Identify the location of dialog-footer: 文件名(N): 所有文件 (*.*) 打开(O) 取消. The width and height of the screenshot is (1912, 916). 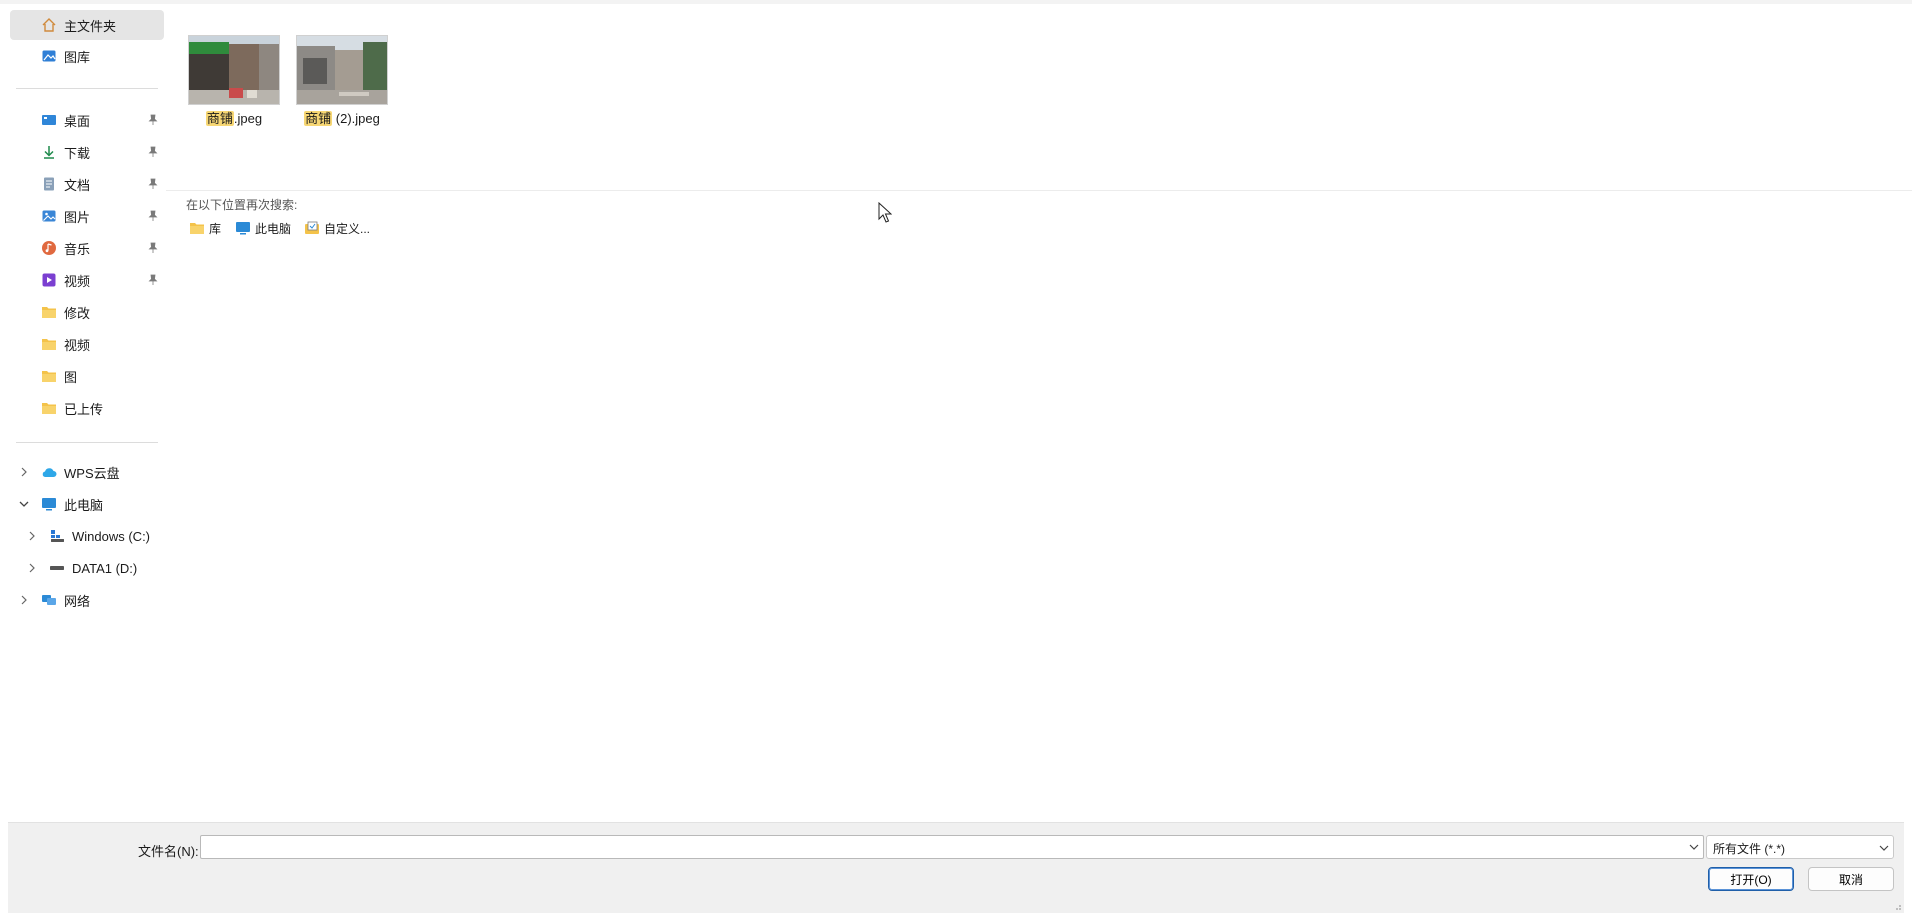
(956, 867).